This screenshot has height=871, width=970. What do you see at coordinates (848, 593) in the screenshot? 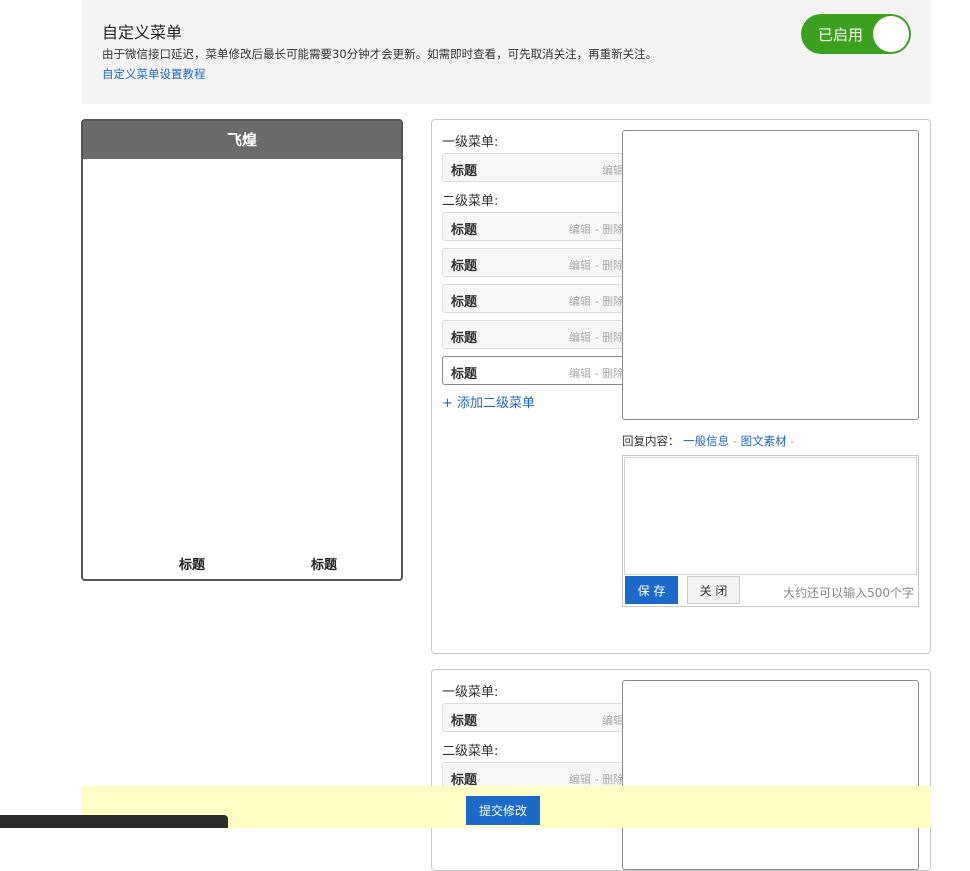
I see `char-counter: 大约还可以输入500个字` at bounding box center [848, 593].